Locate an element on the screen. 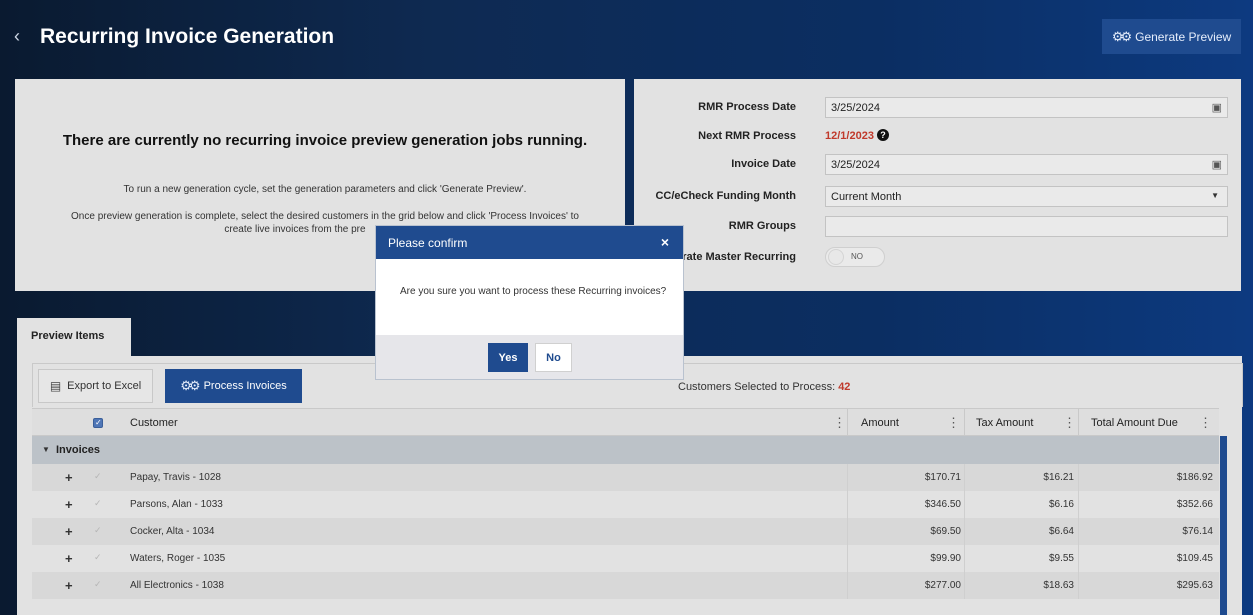  column-header-tax-amount: Tax Amount is located at coordinates (1004, 423).